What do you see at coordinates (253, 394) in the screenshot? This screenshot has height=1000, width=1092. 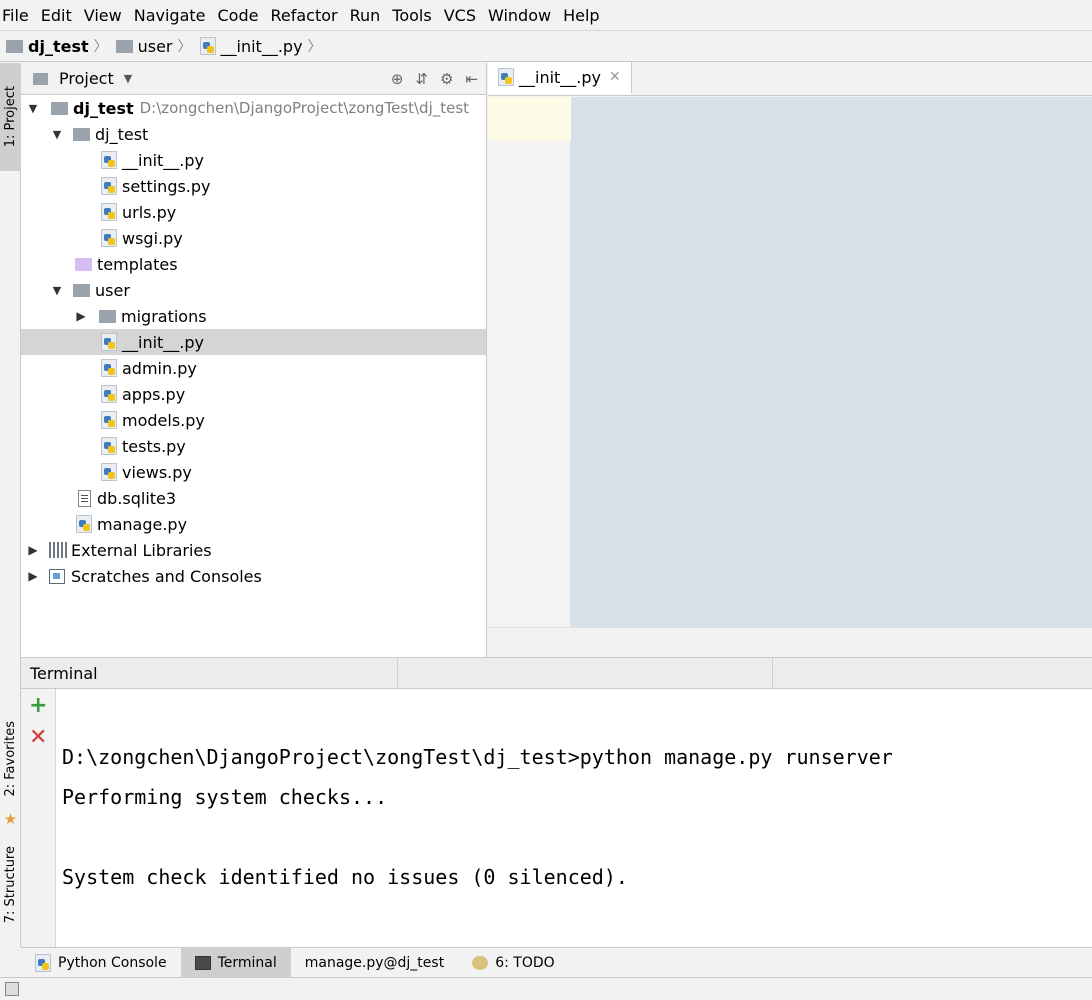 I see `tree-item-file: apps.py` at bounding box center [253, 394].